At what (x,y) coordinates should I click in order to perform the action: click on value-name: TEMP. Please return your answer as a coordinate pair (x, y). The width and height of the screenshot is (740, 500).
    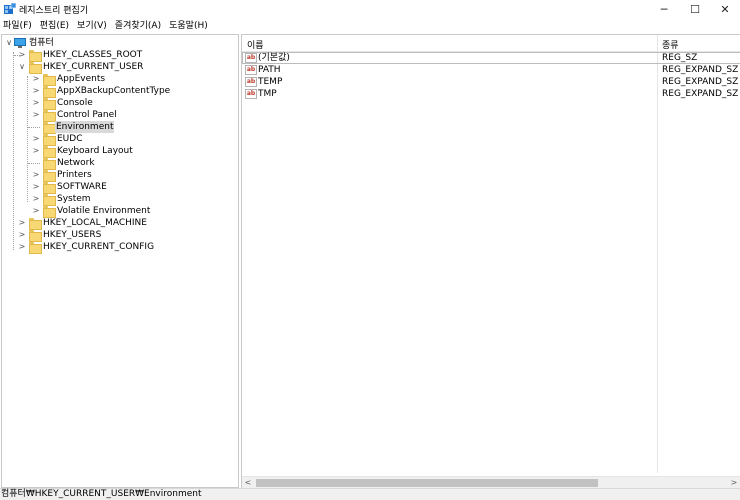
    Looking at the image, I should click on (270, 82).